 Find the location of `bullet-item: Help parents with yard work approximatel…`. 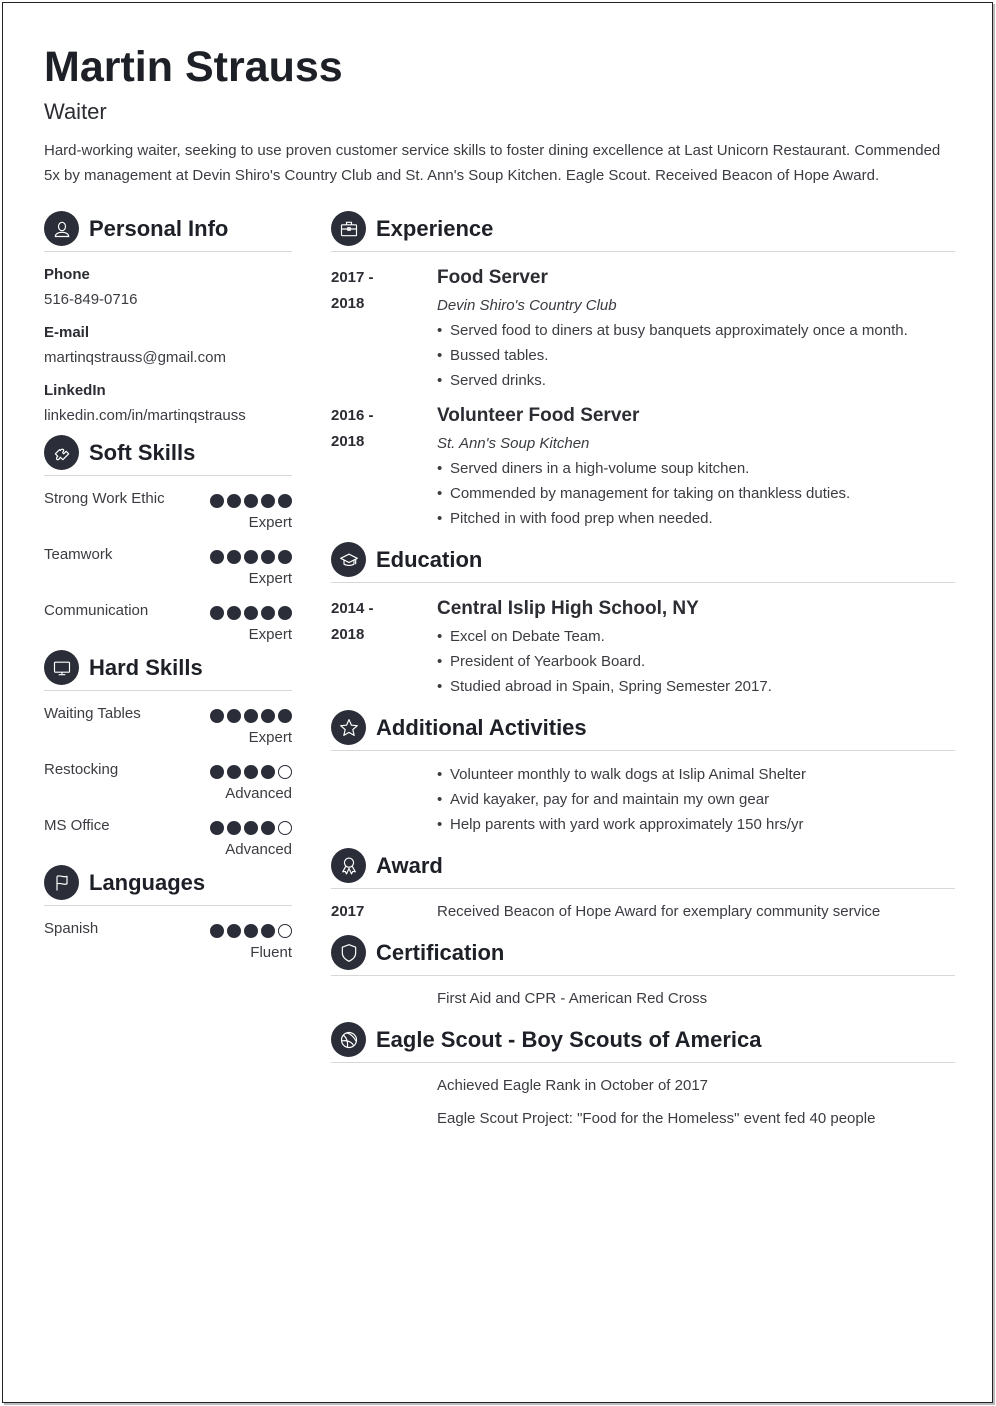

bullet-item: Help parents with yard work approximatel… is located at coordinates (696, 824).